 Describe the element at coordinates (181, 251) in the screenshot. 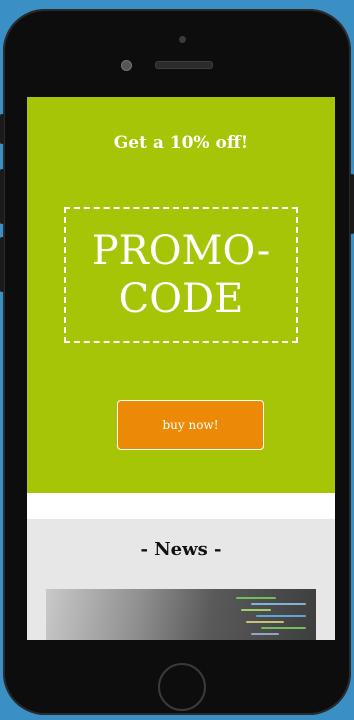

I see `promo-code-line1: PROMO-` at that location.